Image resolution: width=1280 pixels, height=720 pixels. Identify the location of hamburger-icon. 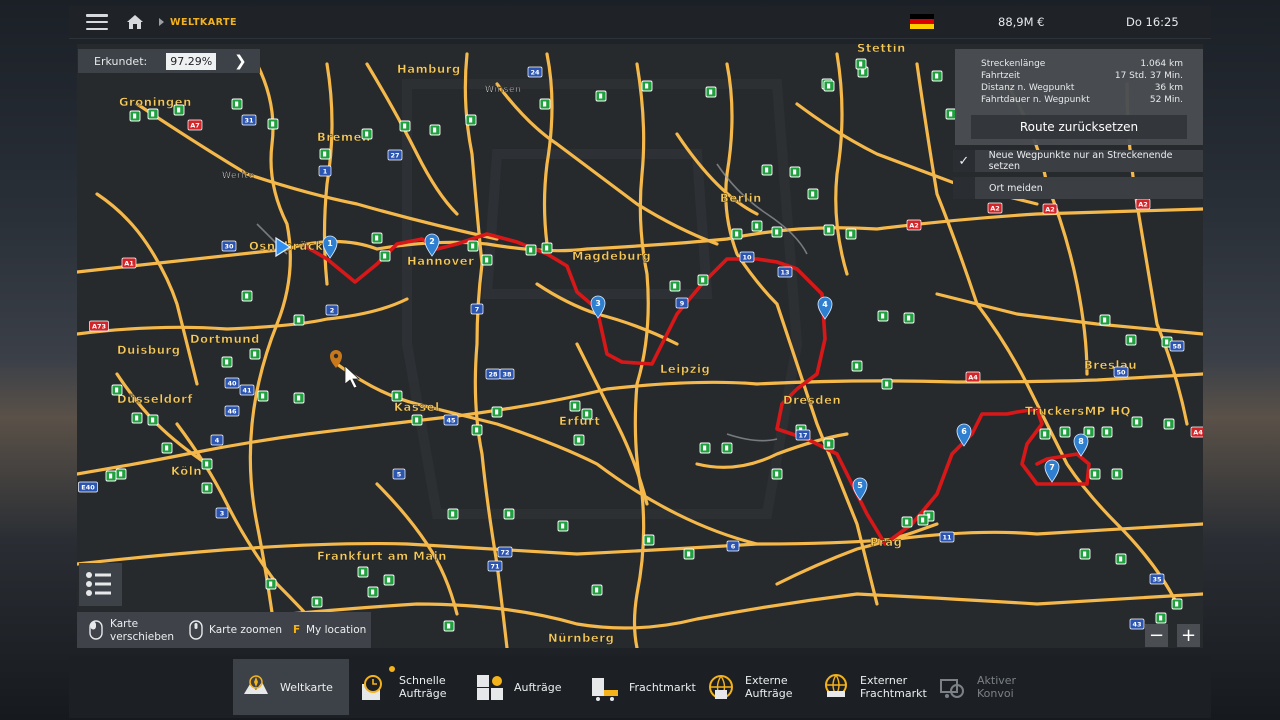
(97, 22).